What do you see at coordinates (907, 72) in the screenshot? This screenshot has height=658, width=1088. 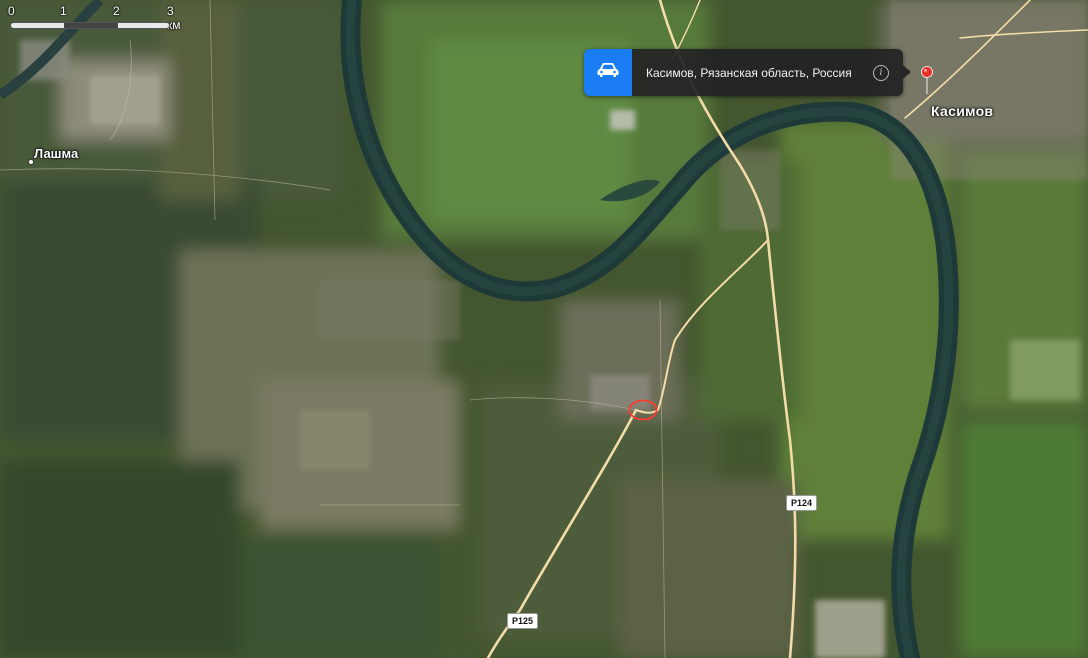 I see `callout-pointer` at bounding box center [907, 72].